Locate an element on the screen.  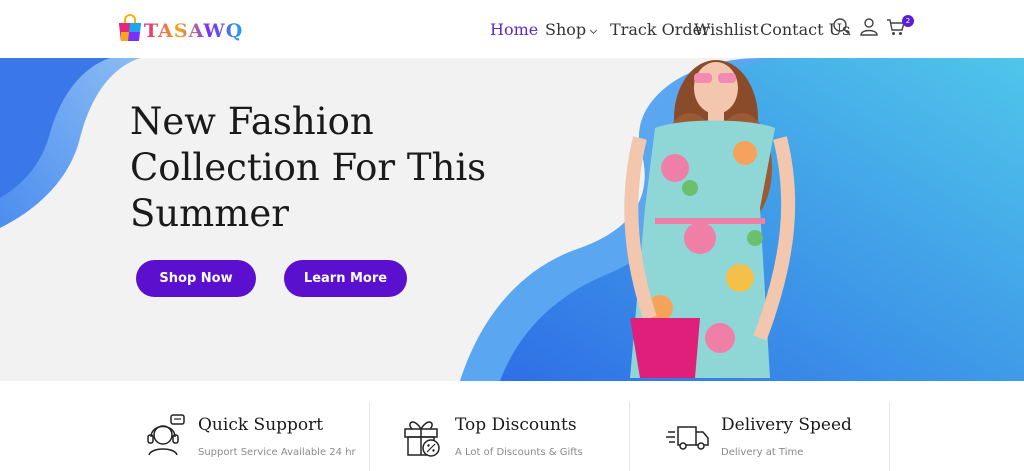
cart-count-badge: 2 is located at coordinates (908, 21).